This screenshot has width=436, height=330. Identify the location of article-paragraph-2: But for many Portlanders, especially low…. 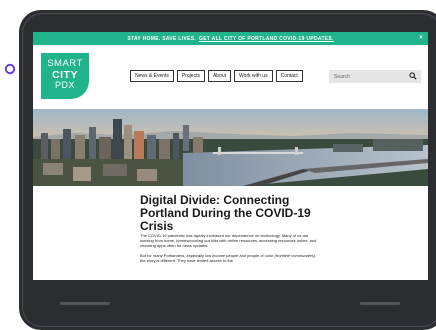
(230, 258).